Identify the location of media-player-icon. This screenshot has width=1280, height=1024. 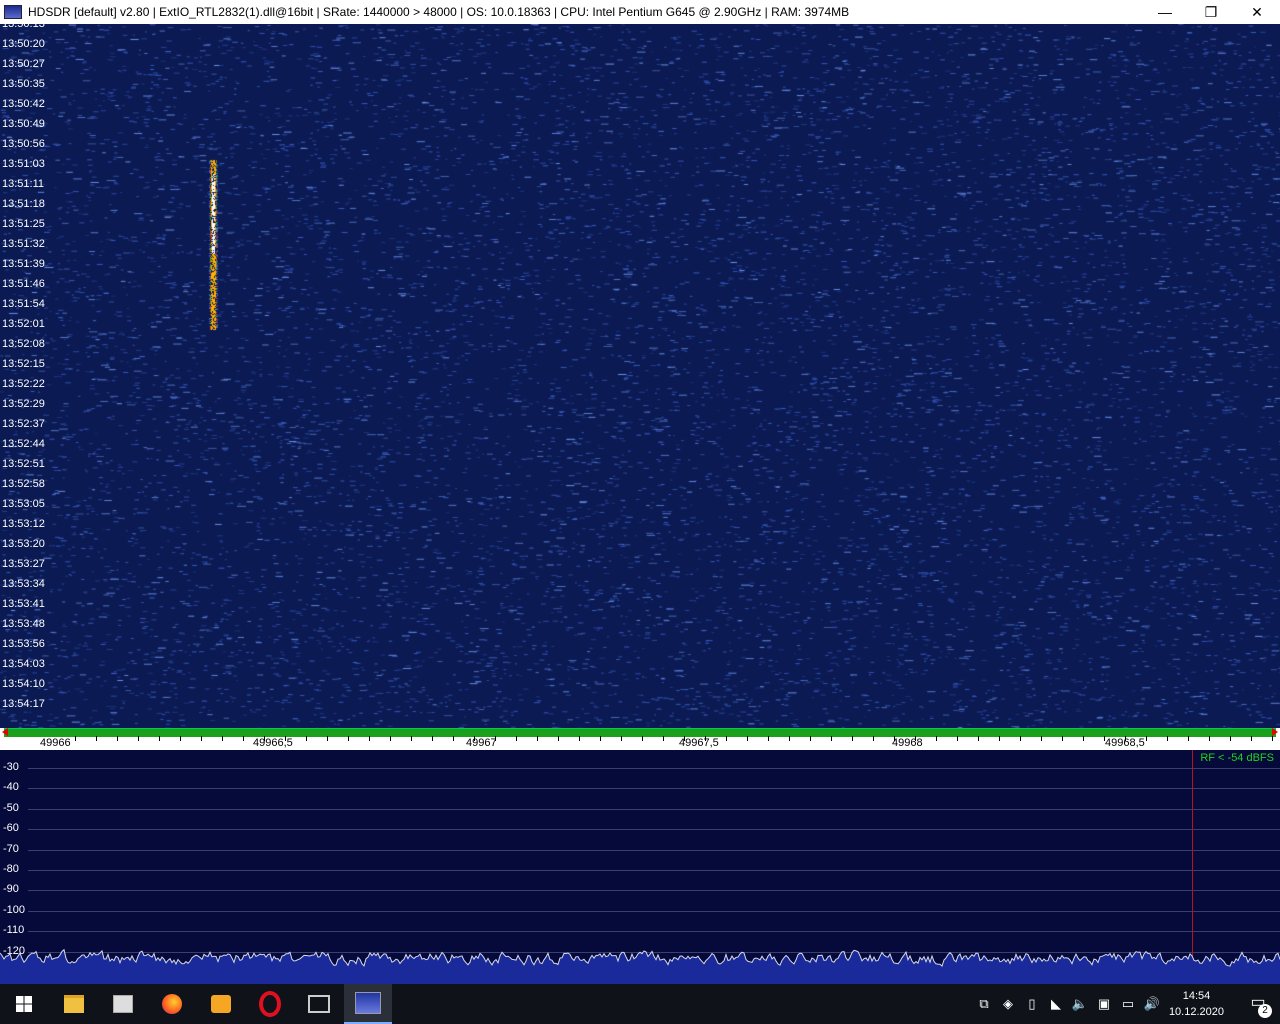
(221, 1004).